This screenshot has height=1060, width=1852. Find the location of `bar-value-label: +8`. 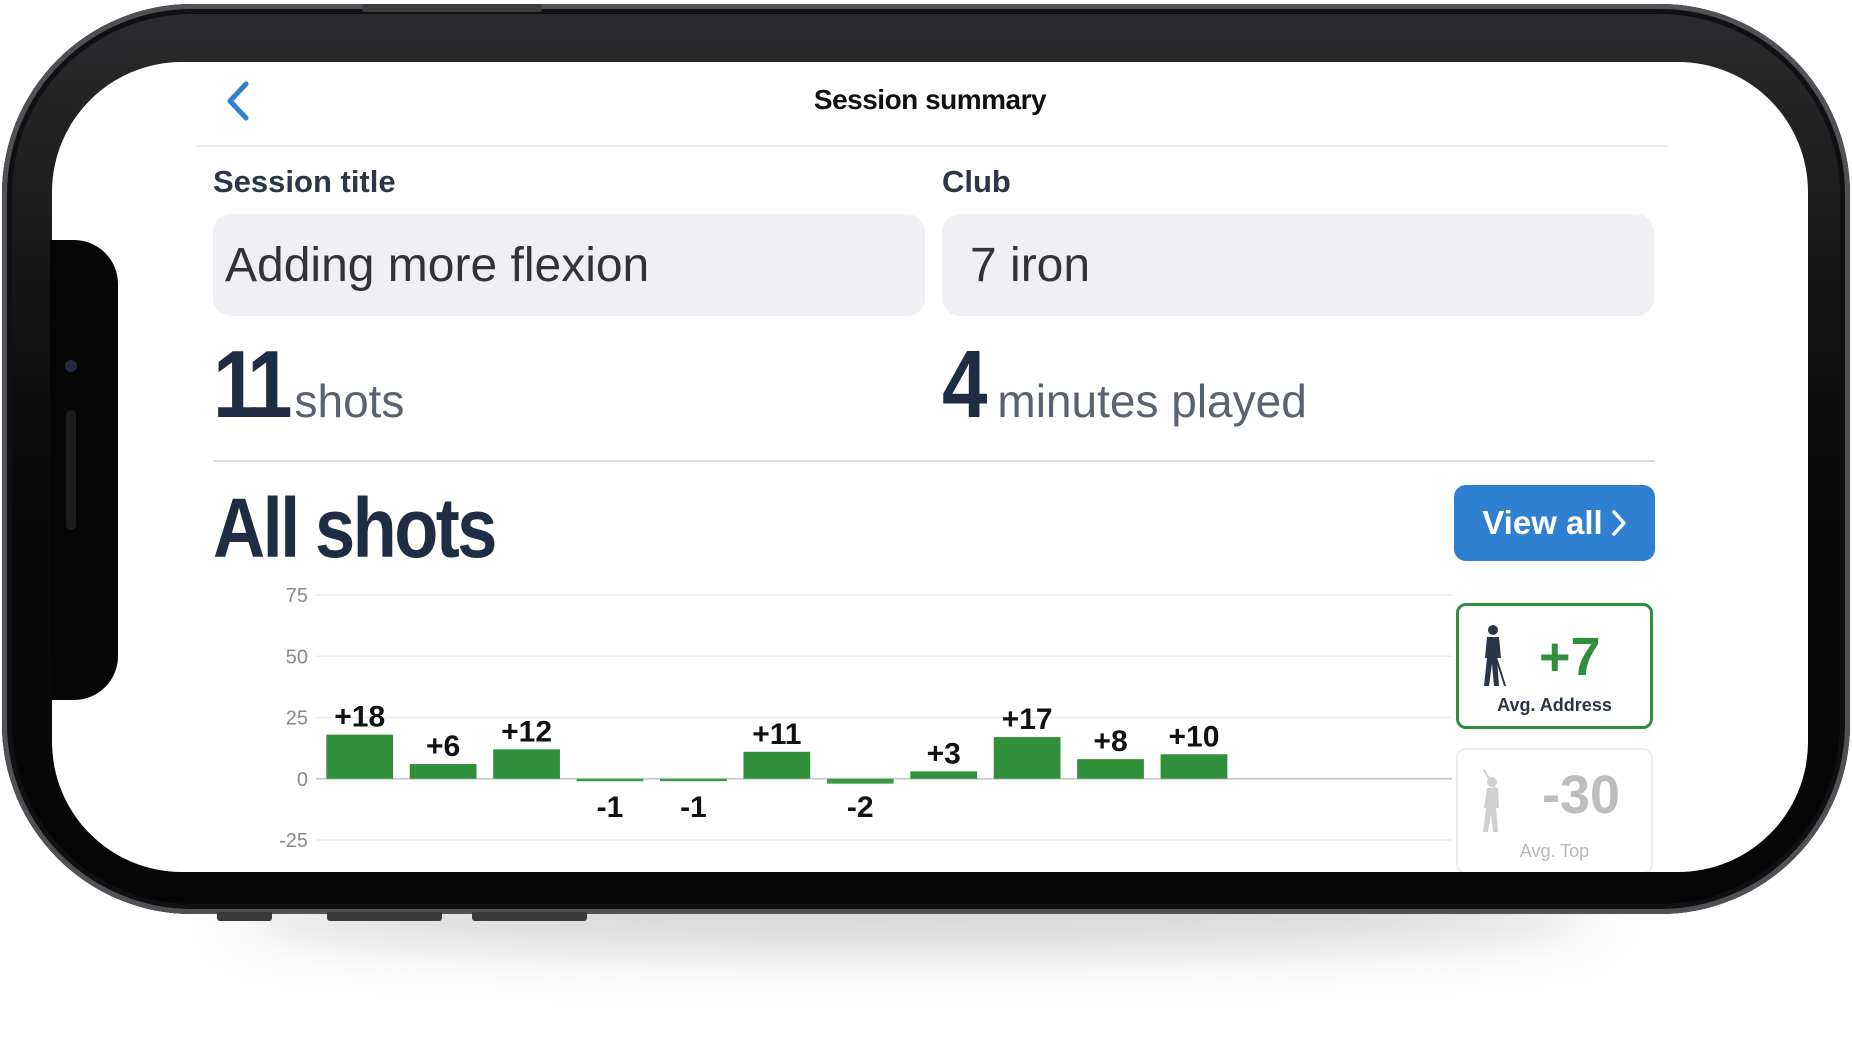

bar-value-label: +8 is located at coordinates (1110, 741).